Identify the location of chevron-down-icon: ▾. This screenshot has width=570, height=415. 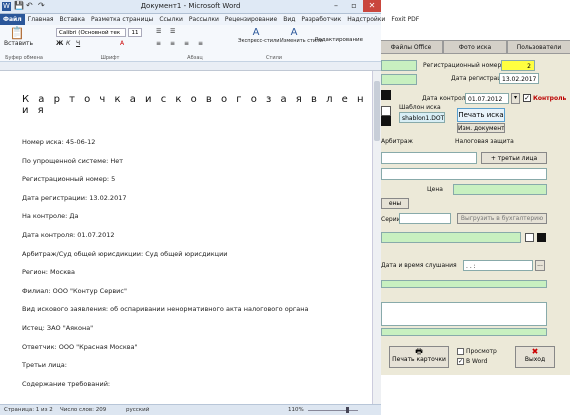
(515, 97).